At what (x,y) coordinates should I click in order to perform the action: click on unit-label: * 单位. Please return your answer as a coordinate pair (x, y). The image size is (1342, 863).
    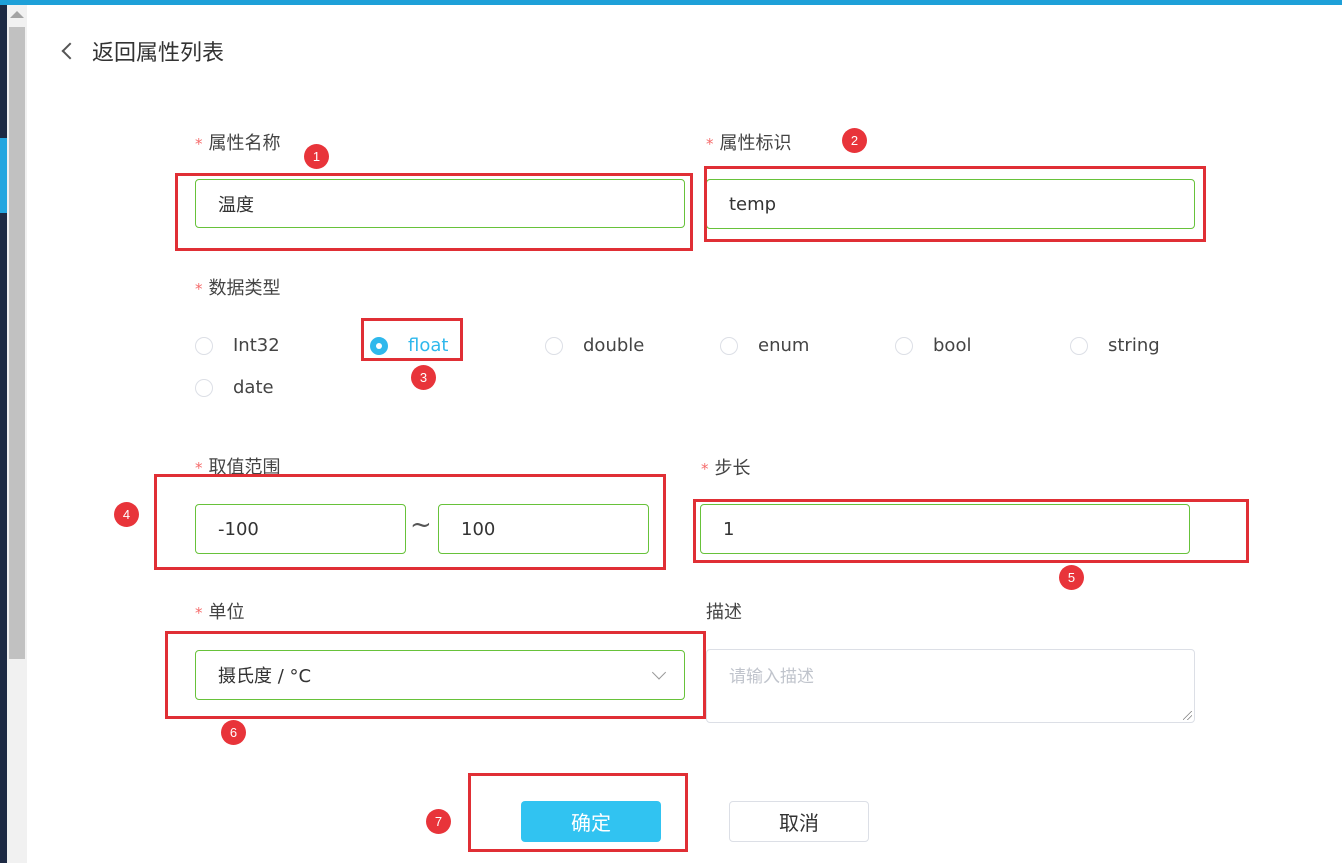
    Looking at the image, I should click on (220, 611).